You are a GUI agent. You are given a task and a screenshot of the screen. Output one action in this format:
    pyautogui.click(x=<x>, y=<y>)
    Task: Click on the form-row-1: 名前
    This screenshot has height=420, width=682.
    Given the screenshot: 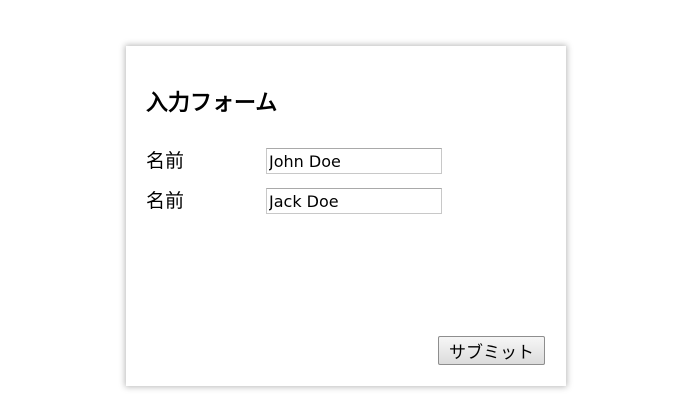 What is the action you would take?
    pyautogui.click(x=294, y=161)
    